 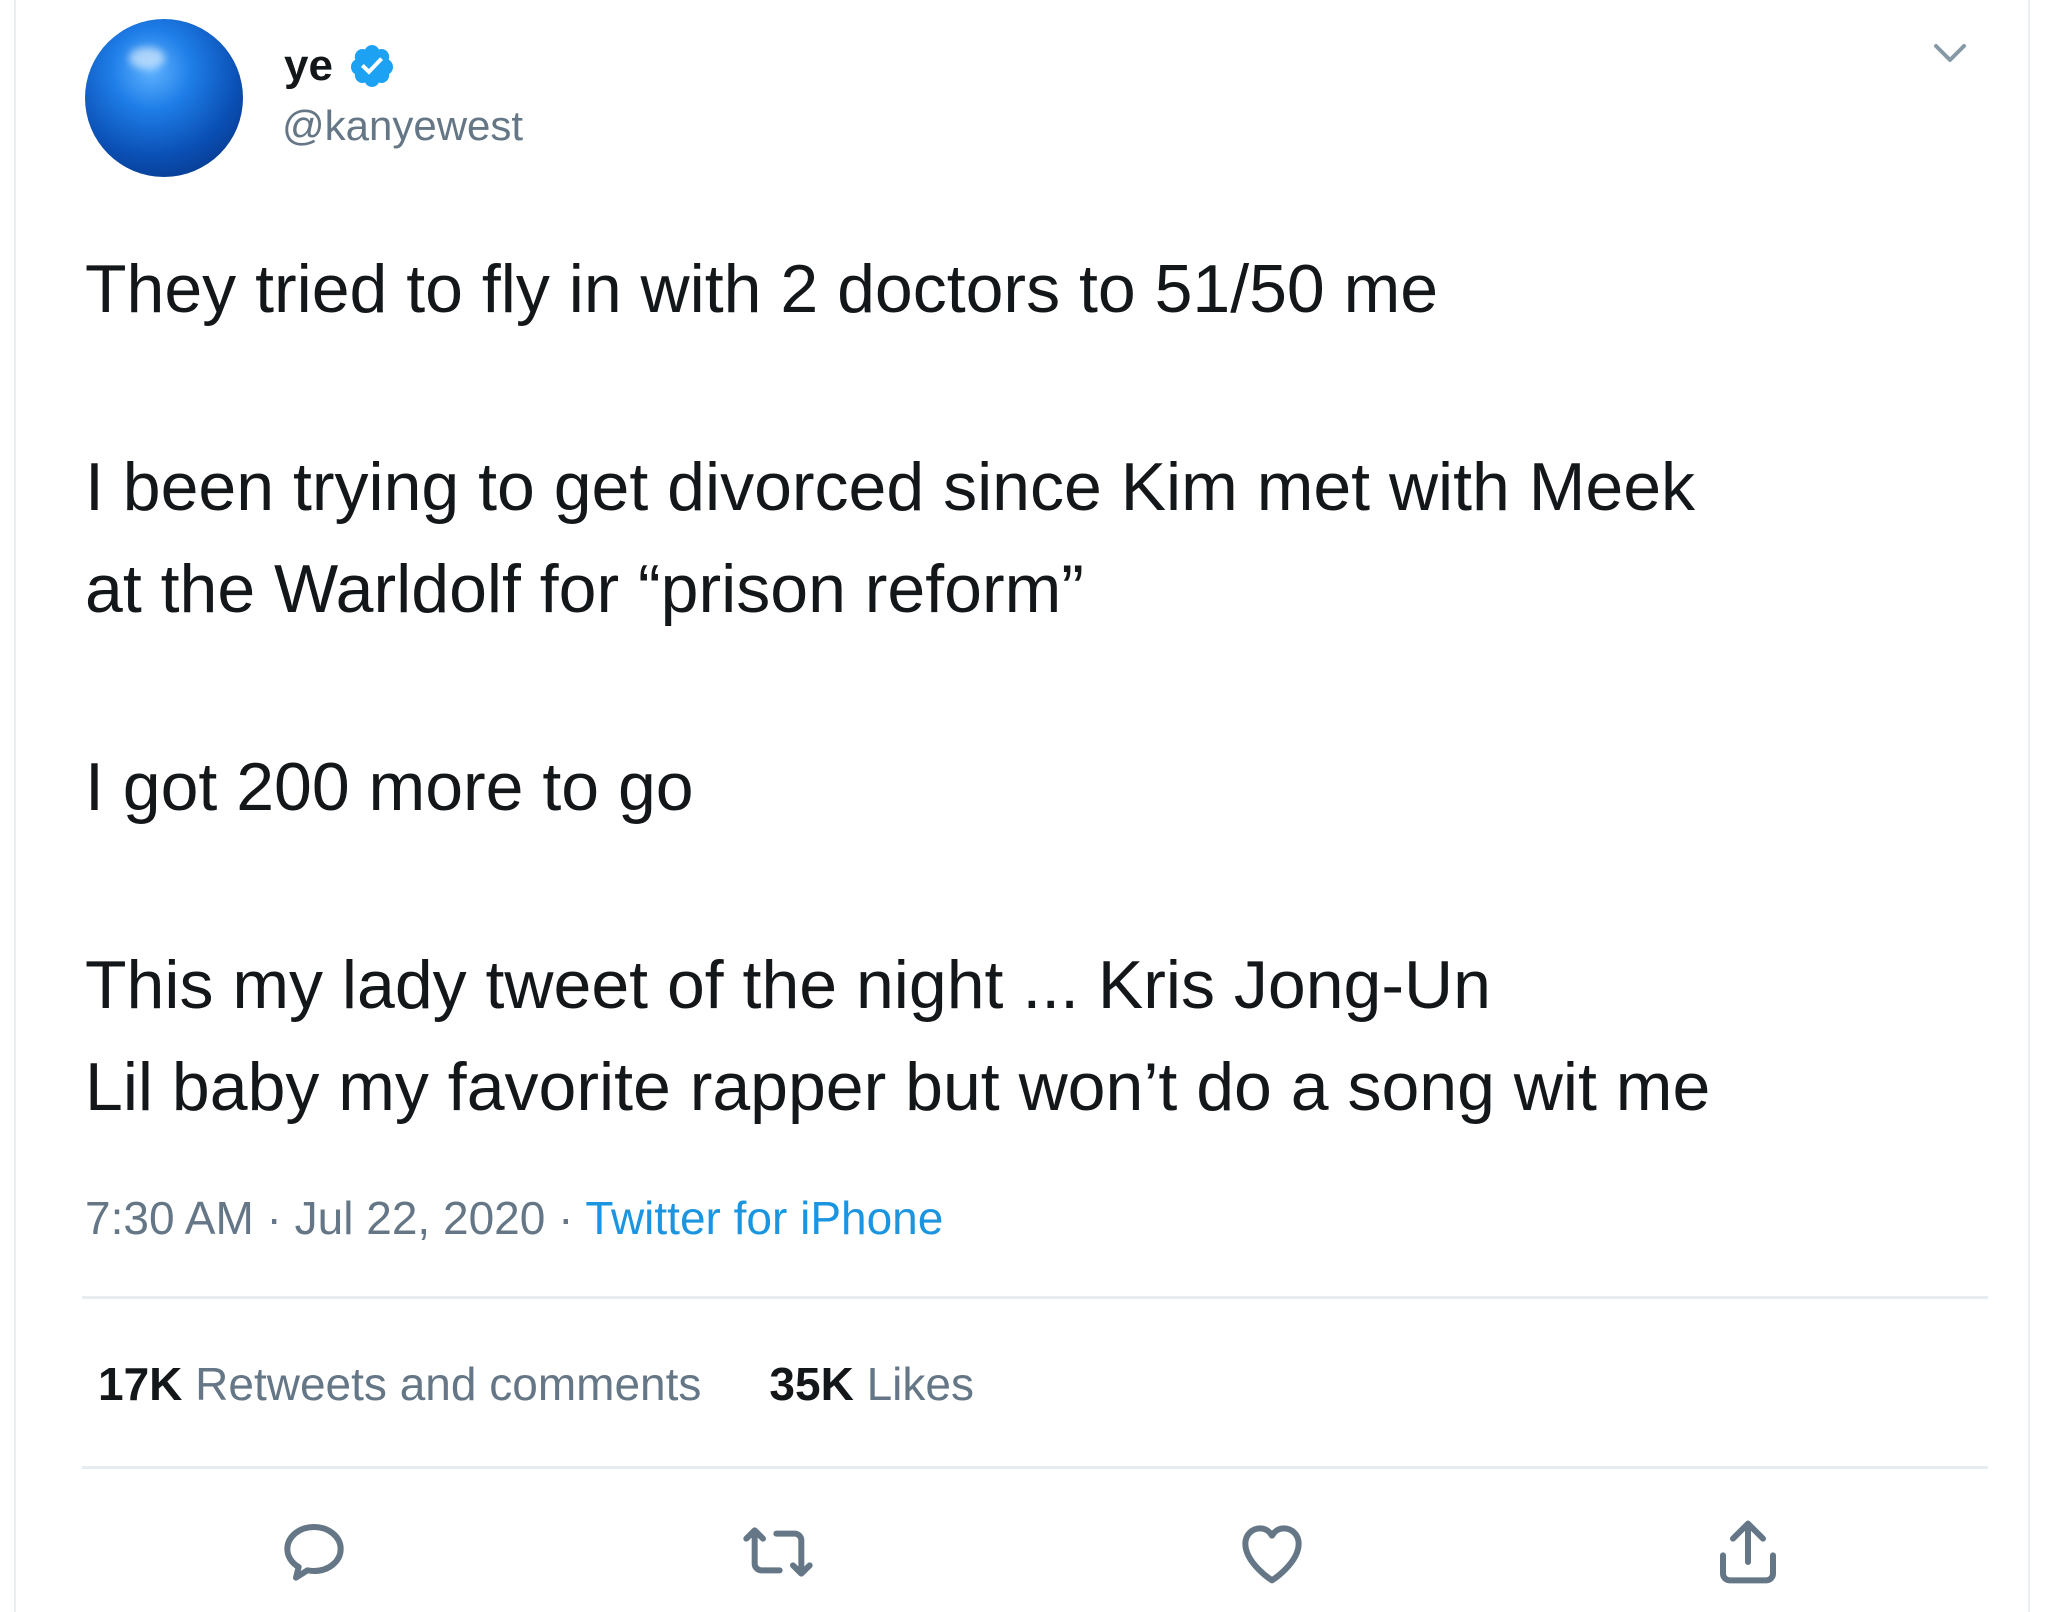 I want to click on chevron-down-icon, so click(x=1950, y=54).